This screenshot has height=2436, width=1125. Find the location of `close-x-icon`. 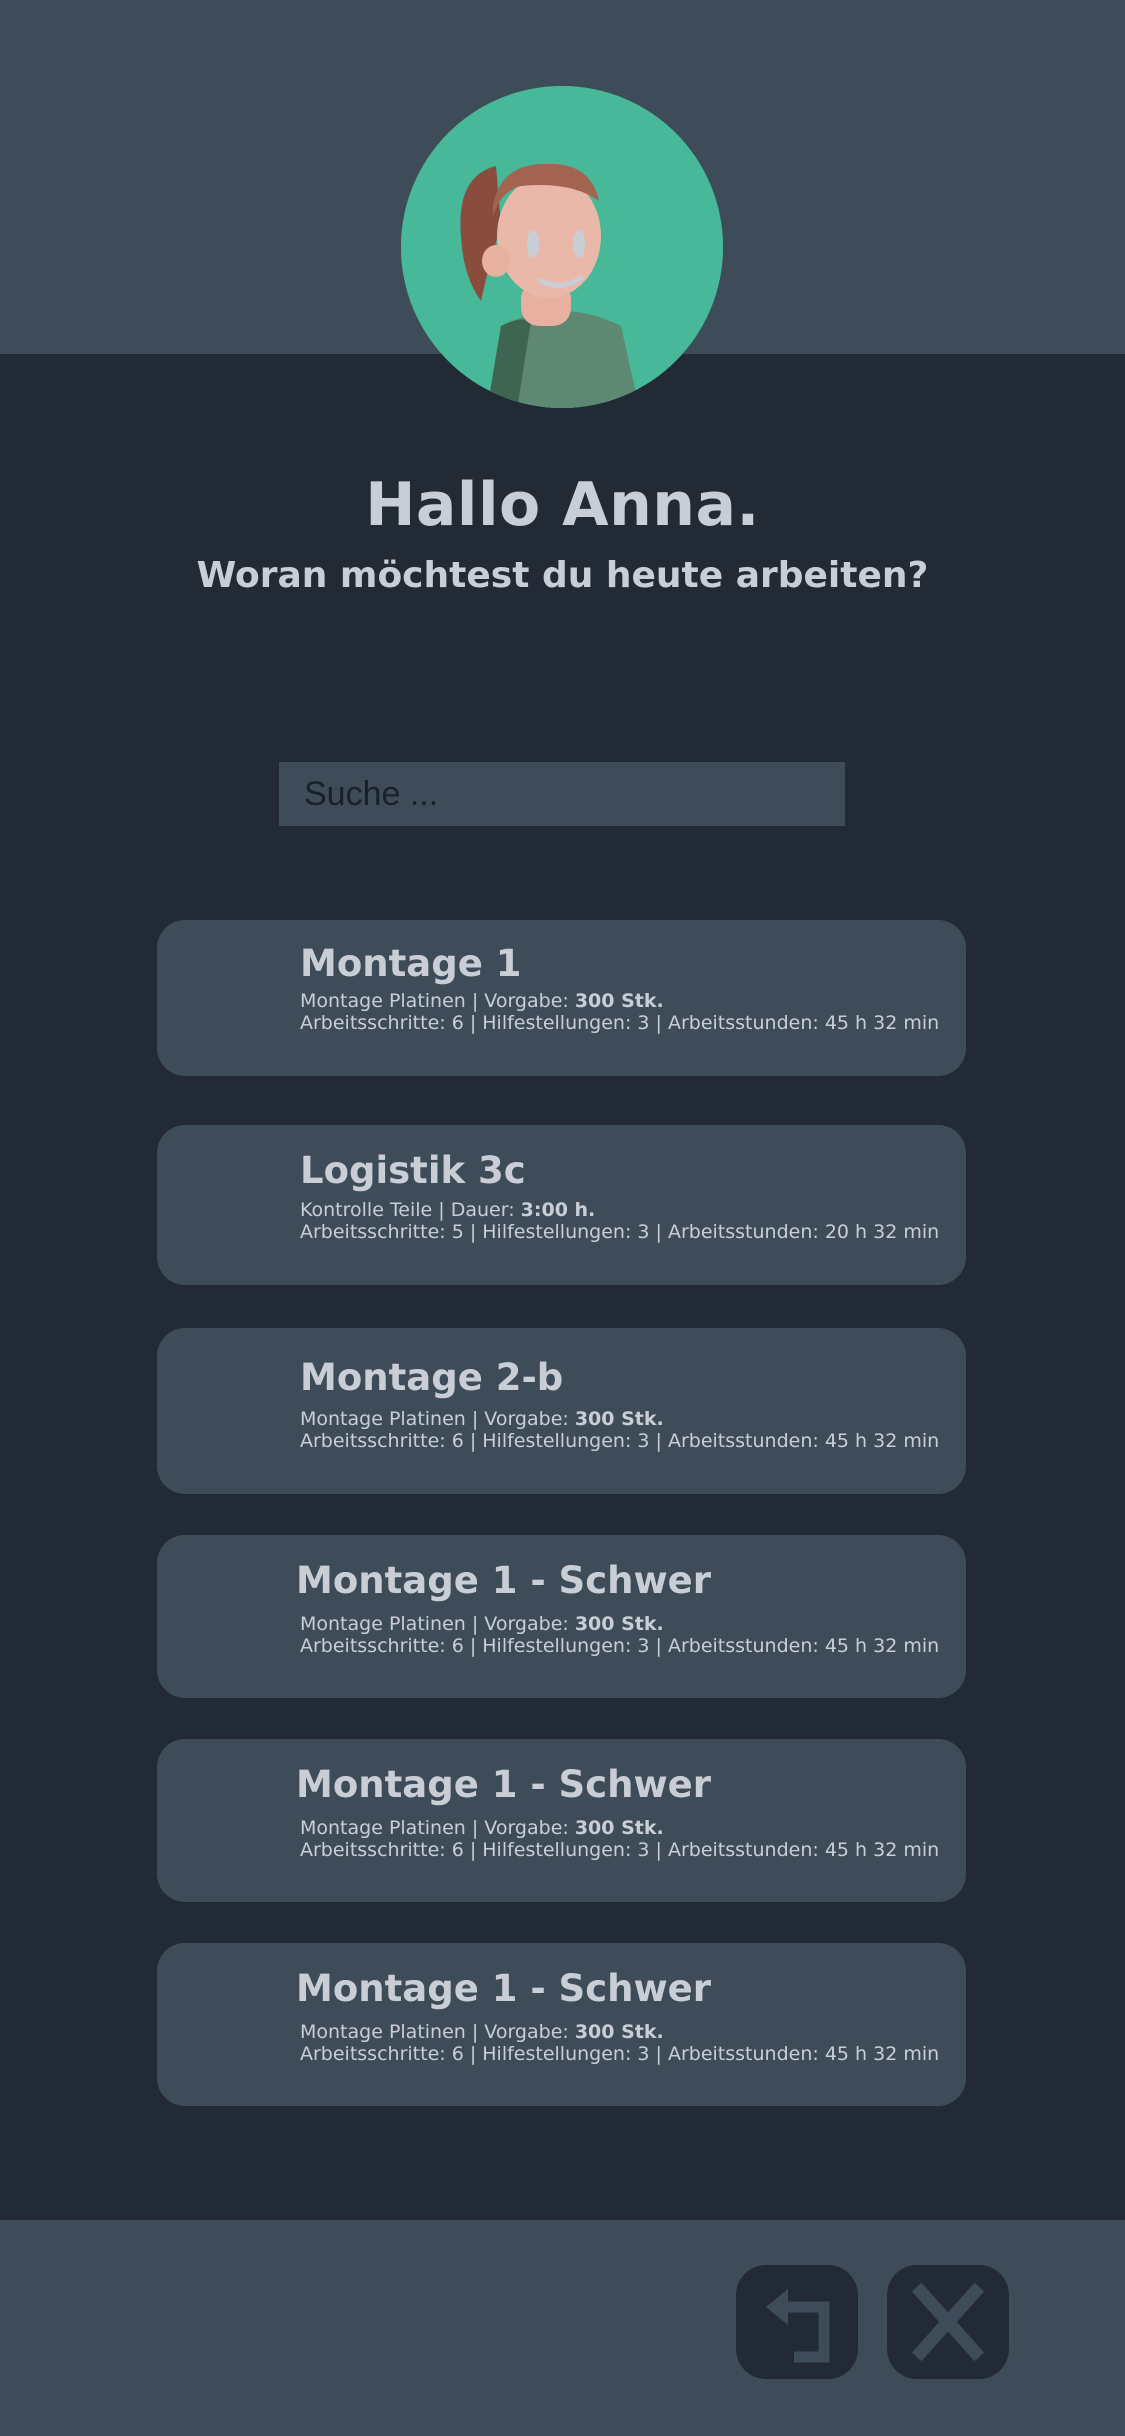

close-x-icon is located at coordinates (948, 2322).